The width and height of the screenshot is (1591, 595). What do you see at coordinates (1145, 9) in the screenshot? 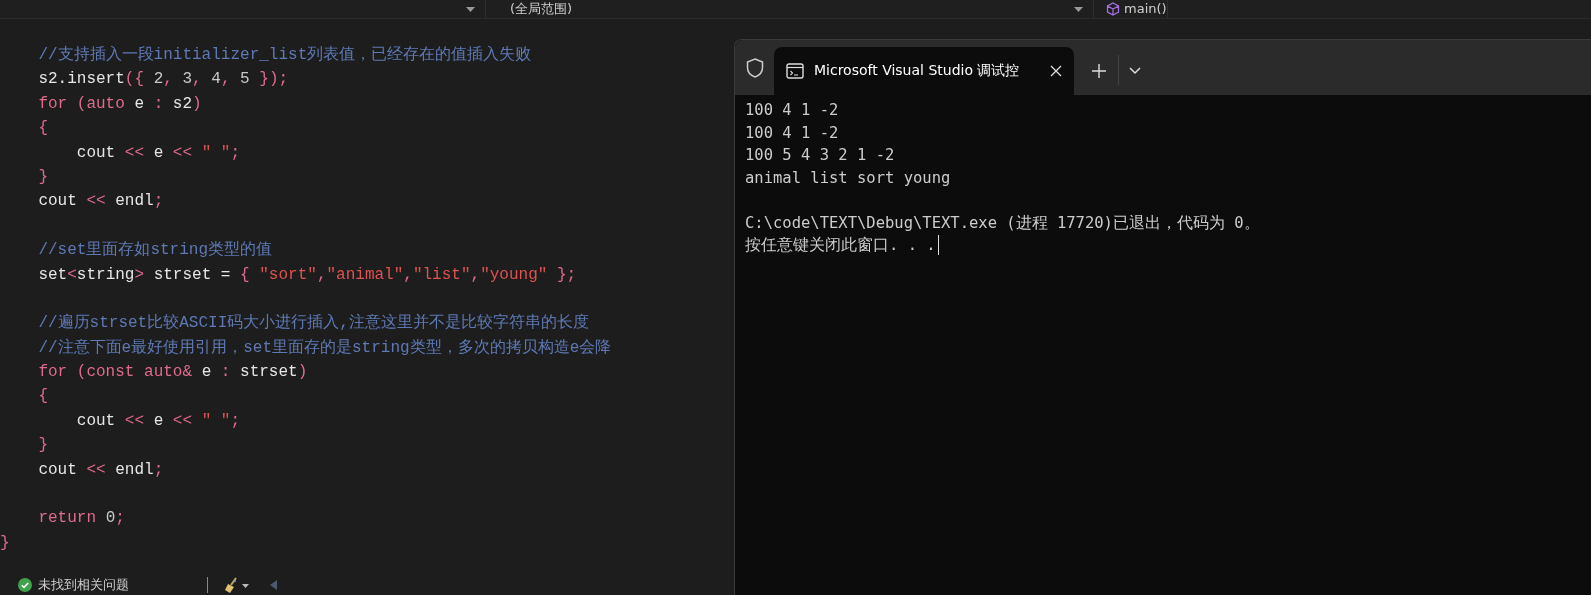
I see `member-dropdown: main()` at bounding box center [1145, 9].